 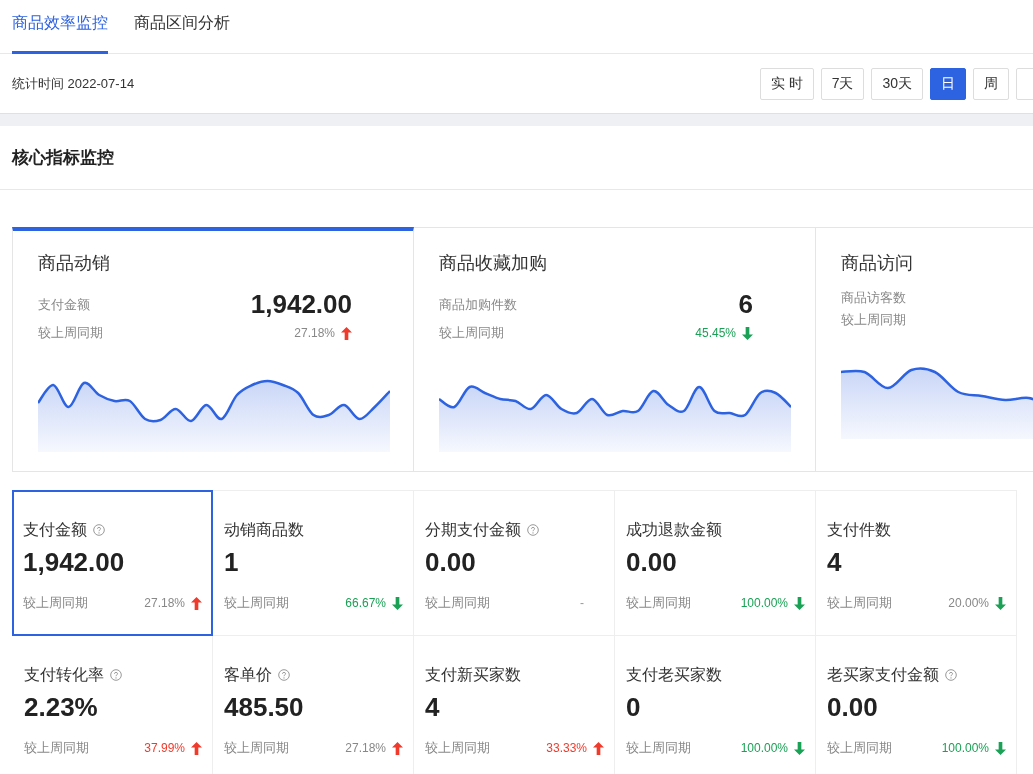 I want to click on metric-value: 6, so click(x=745, y=304).